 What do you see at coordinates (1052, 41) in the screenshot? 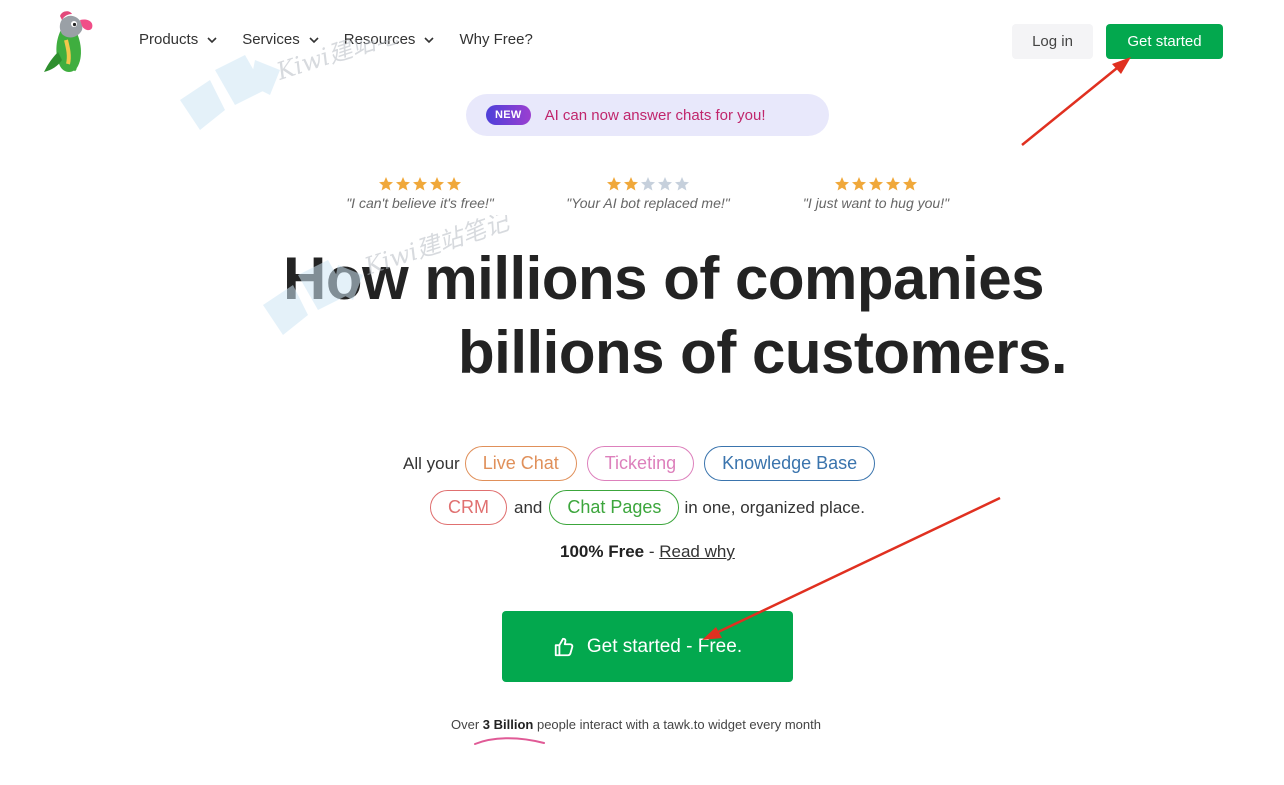
I see `login-button: Log in` at bounding box center [1052, 41].